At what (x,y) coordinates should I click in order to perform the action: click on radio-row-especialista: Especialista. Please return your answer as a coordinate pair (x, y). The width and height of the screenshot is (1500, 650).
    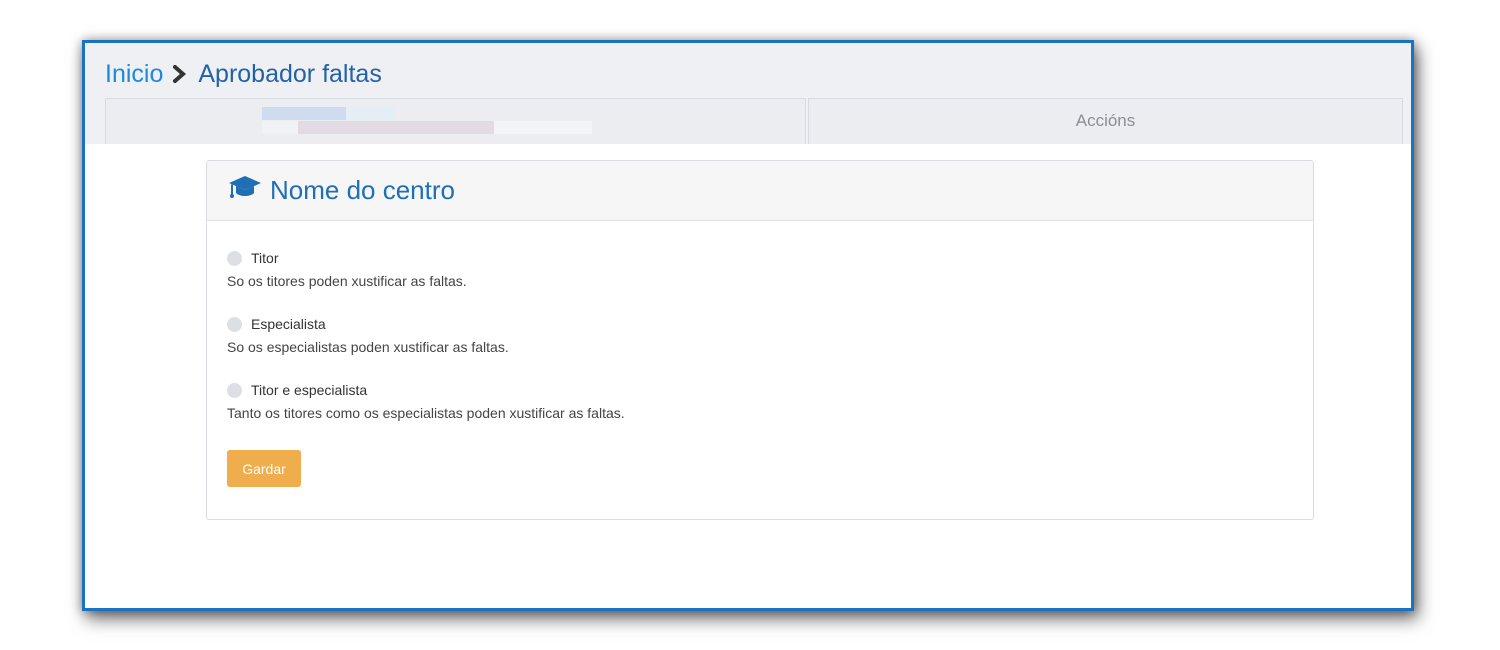
    Looking at the image, I should click on (760, 324).